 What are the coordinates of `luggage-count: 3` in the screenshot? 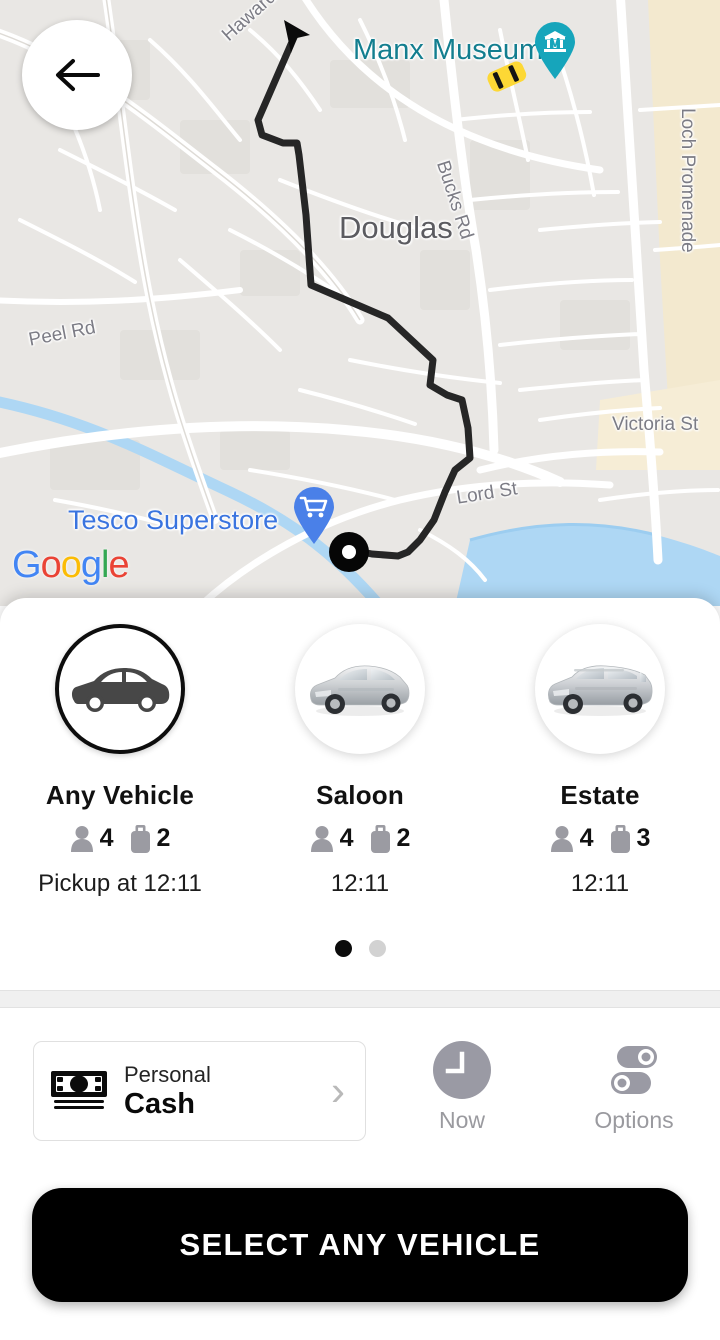 It's located at (643, 838).